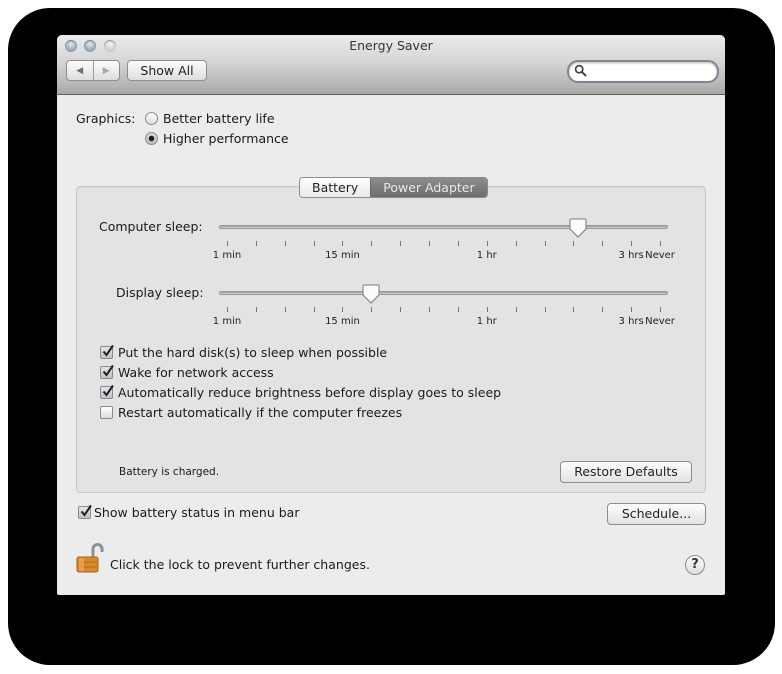  I want to click on back-button: ◀, so click(80, 70).